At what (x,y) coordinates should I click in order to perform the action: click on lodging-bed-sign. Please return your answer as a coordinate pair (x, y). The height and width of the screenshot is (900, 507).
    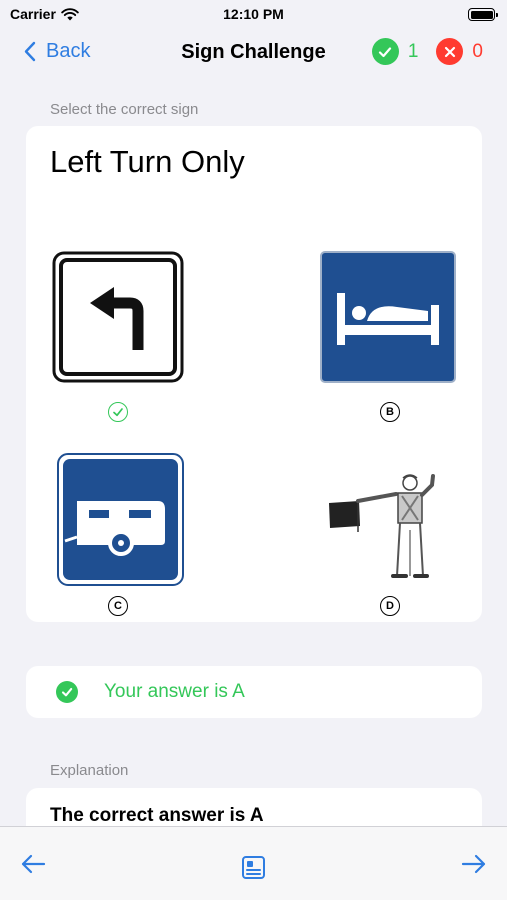
    Looking at the image, I should click on (388, 317).